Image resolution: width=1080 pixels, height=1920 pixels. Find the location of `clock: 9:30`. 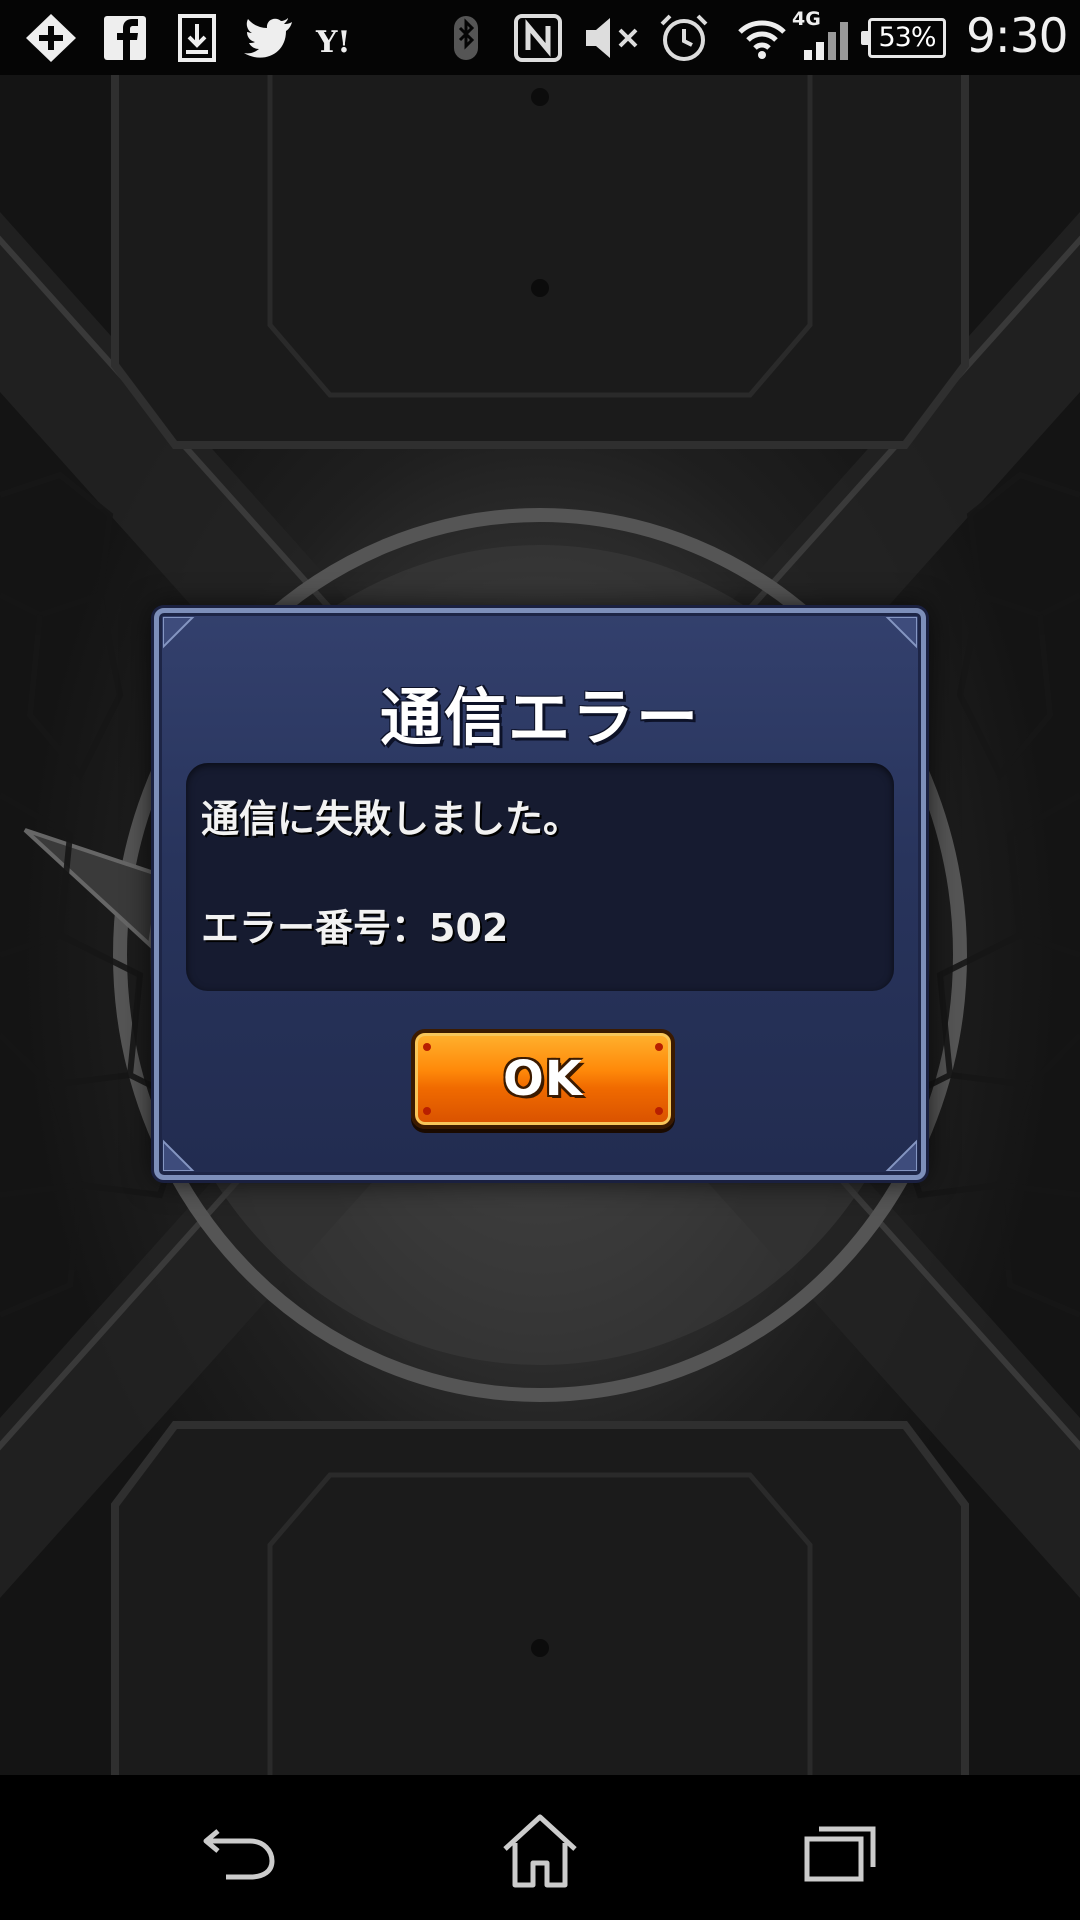

clock: 9:30 is located at coordinates (1017, 36).